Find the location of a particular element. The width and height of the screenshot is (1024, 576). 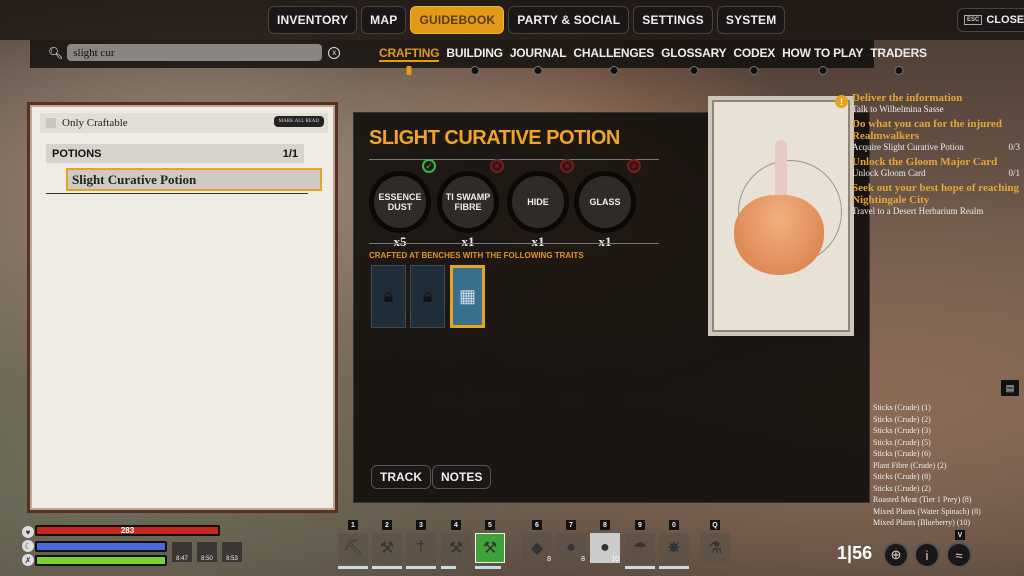

signal-icon: ≈ is located at coordinates (959, 555).